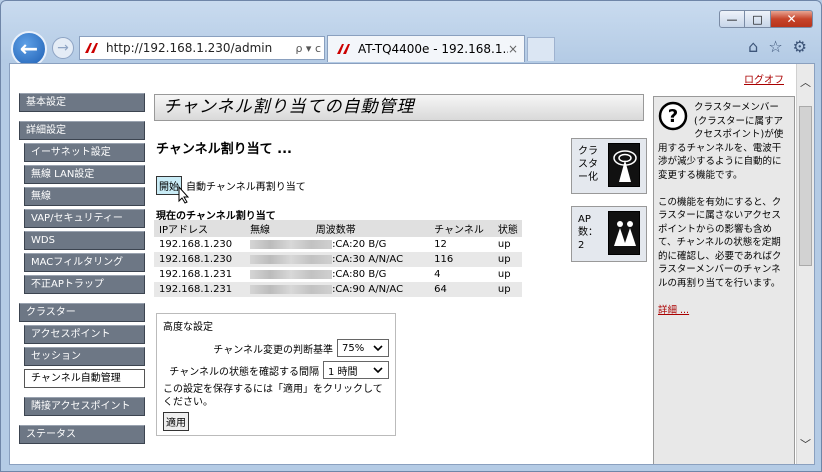 The image size is (822, 472). Describe the element at coordinates (792, 19) in the screenshot. I see `close-window-button: ✕` at that location.